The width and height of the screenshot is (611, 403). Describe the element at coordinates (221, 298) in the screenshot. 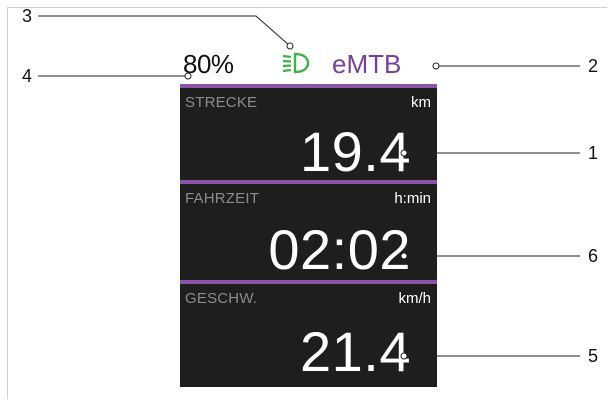

I see `speed-label: GESCHW.` at that location.